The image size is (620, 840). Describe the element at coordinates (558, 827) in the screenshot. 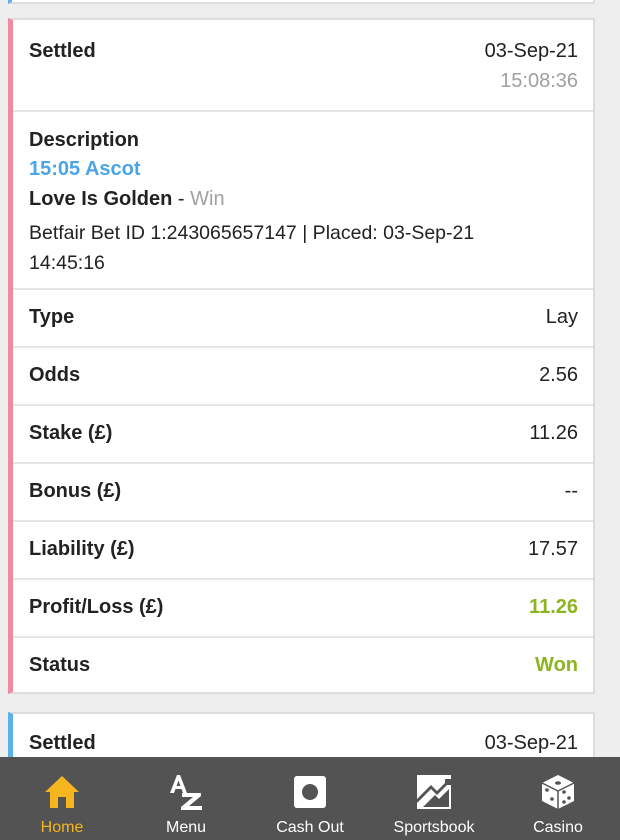

I see `nav-label: Casino` at that location.